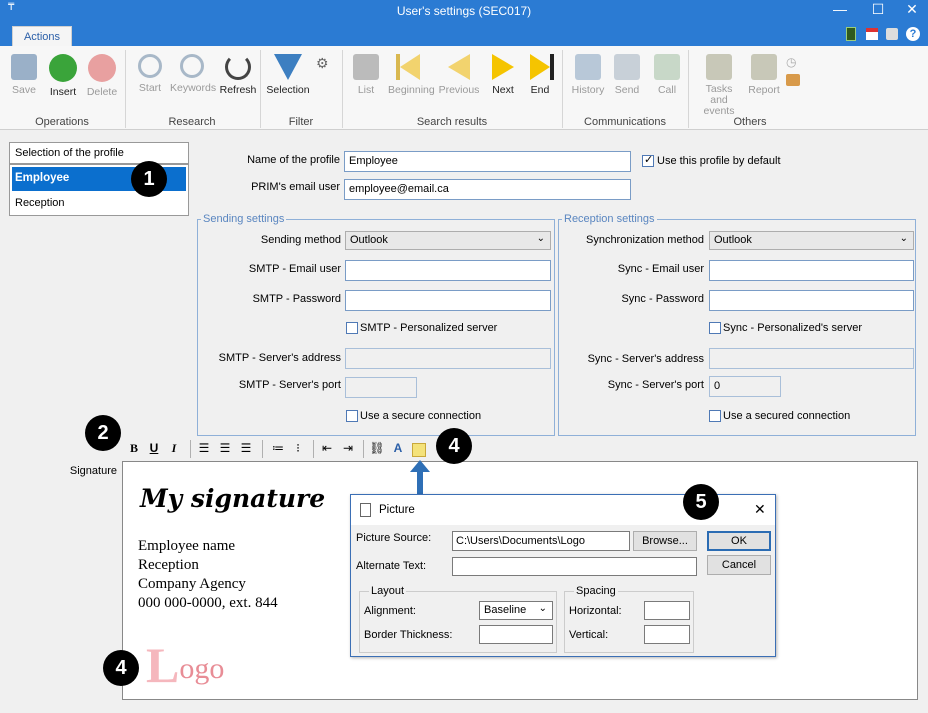  Describe the element at coordinates (377, 448) in the screenshot. I see `link-icon: ⛓` at that location.